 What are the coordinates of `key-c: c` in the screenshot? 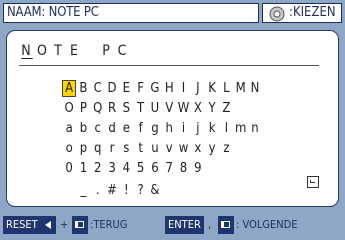 It's located at (98, 128).